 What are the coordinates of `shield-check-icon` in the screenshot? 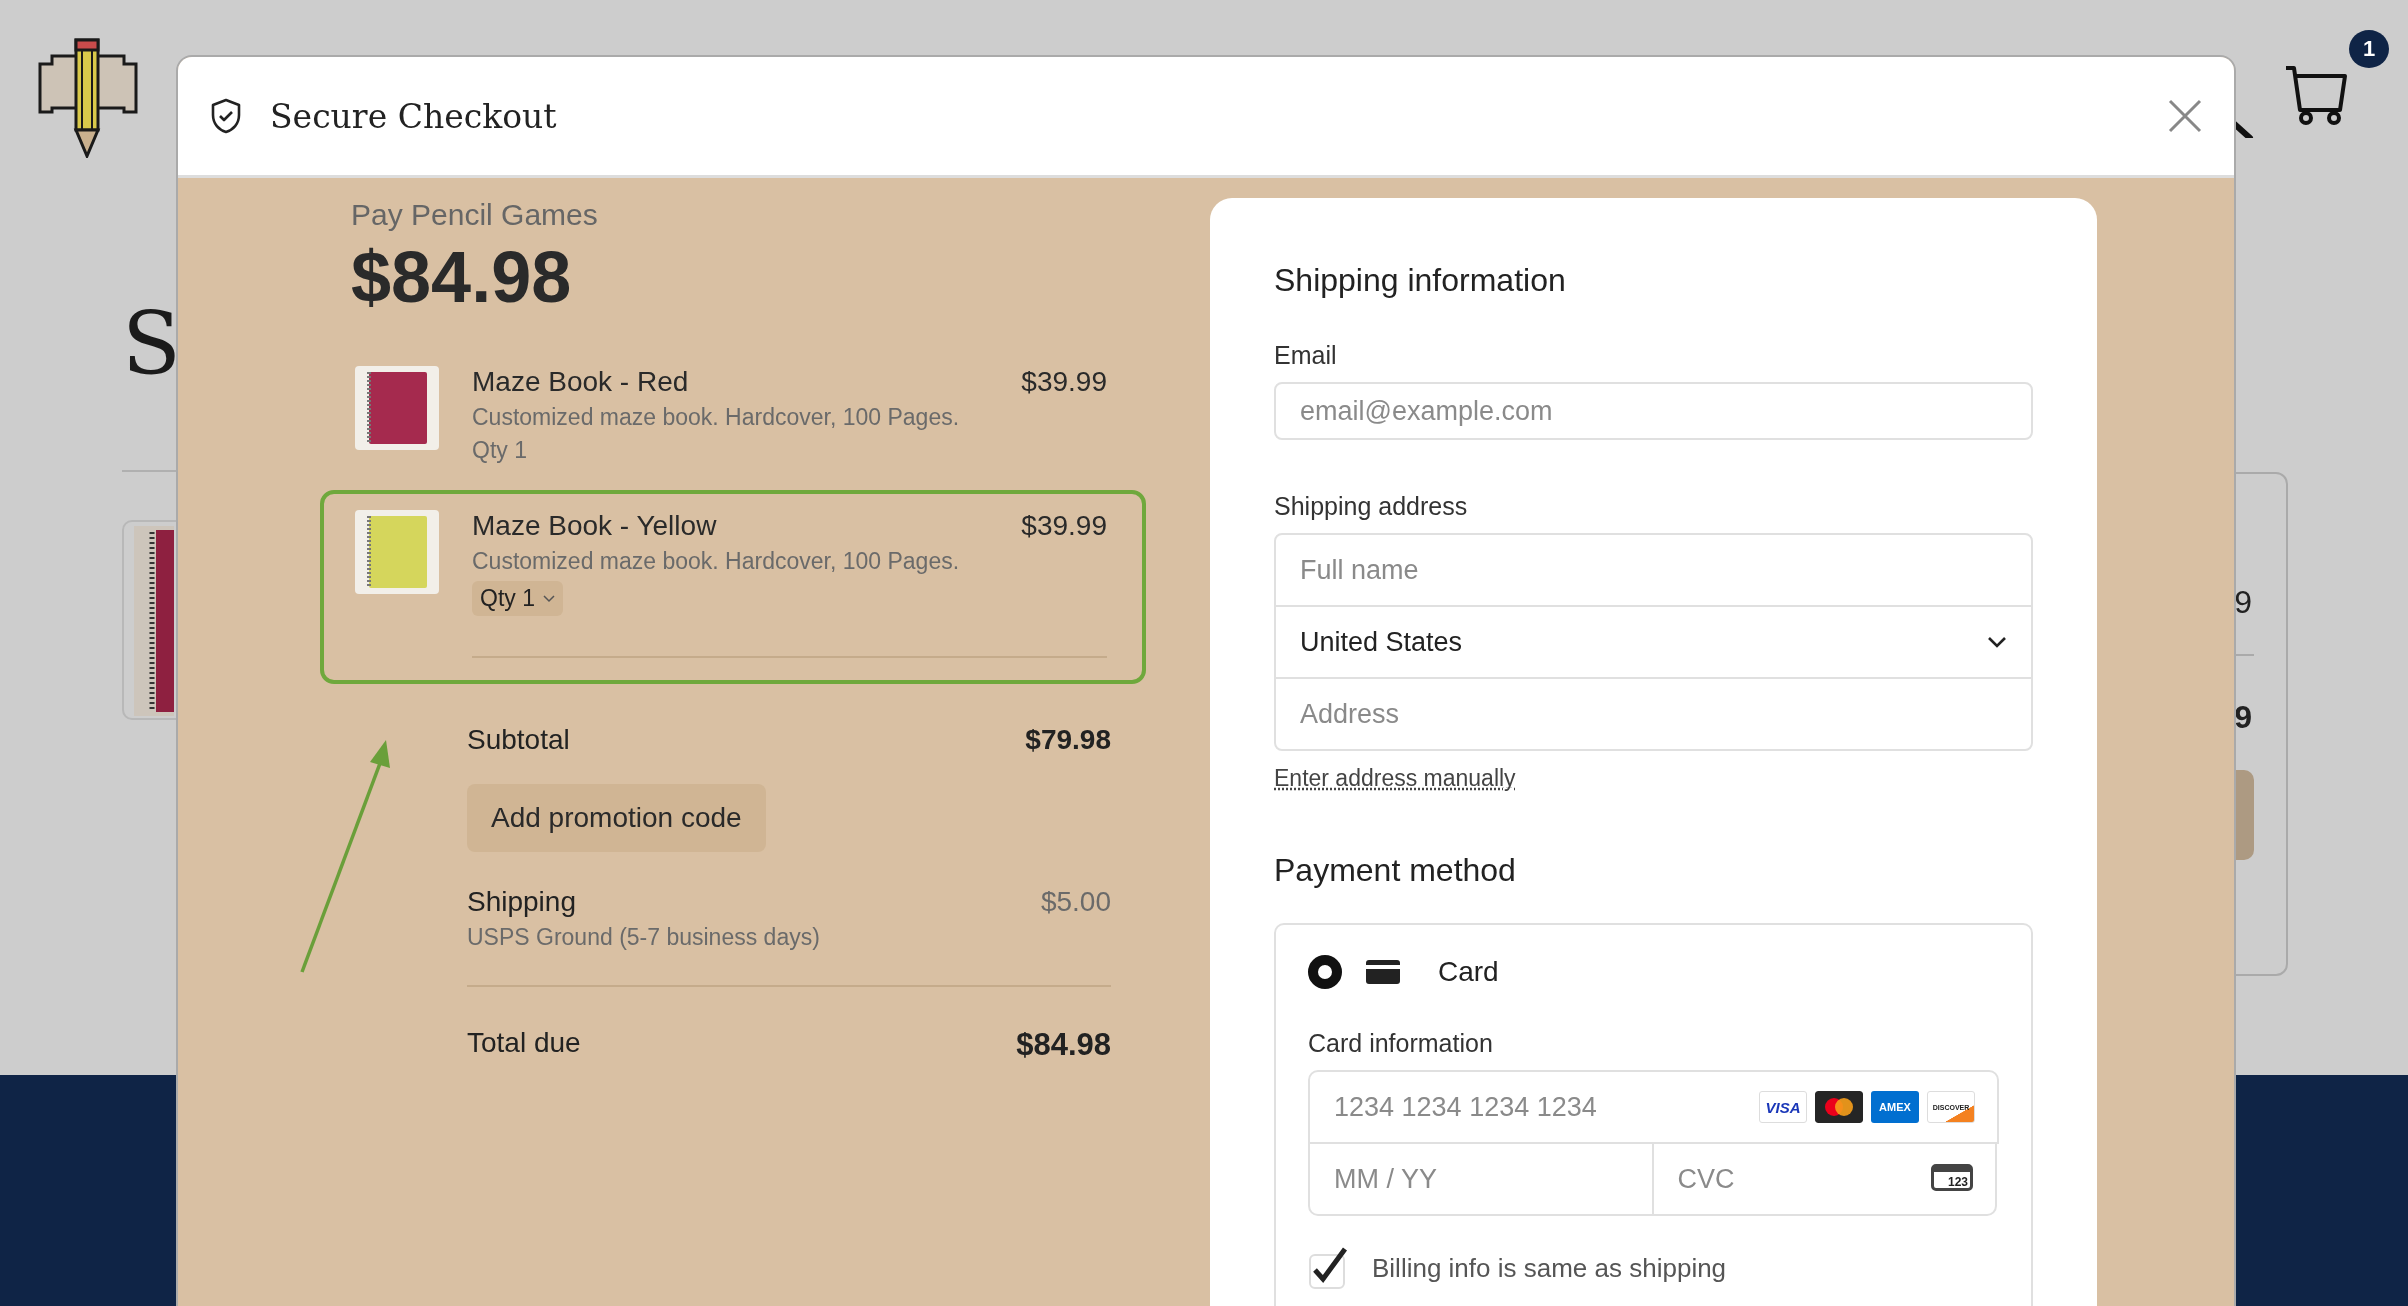 It's located at (226, 116).